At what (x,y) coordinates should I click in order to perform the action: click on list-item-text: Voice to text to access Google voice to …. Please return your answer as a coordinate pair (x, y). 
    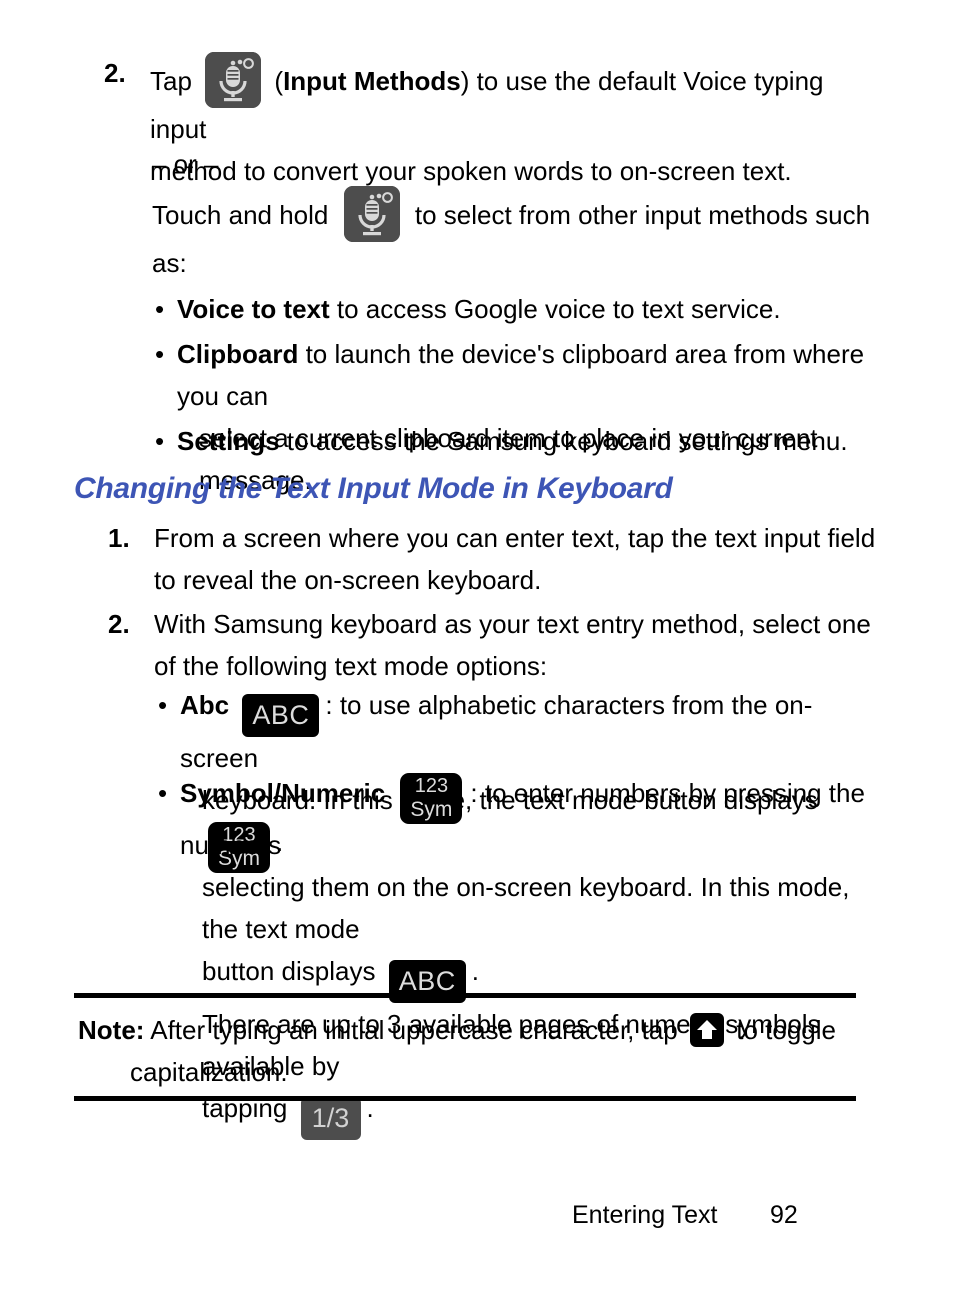
    Looking at the image, I should click on (479, 309).